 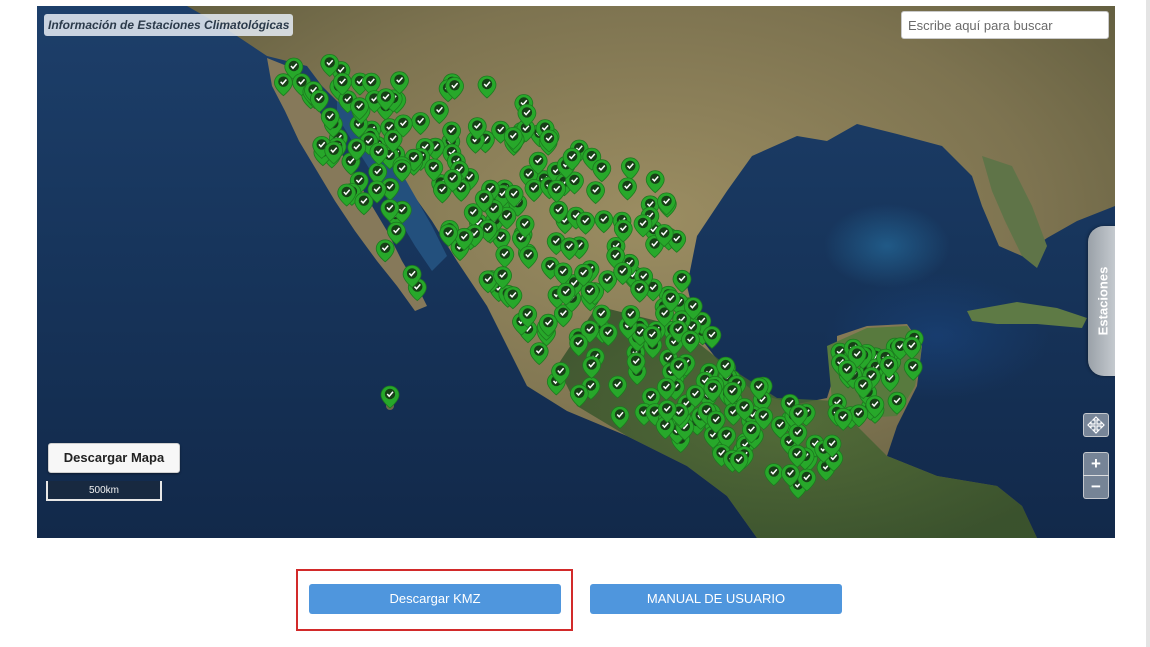 I want to click on scale-bar: 500km, so click(x=104, y=491).